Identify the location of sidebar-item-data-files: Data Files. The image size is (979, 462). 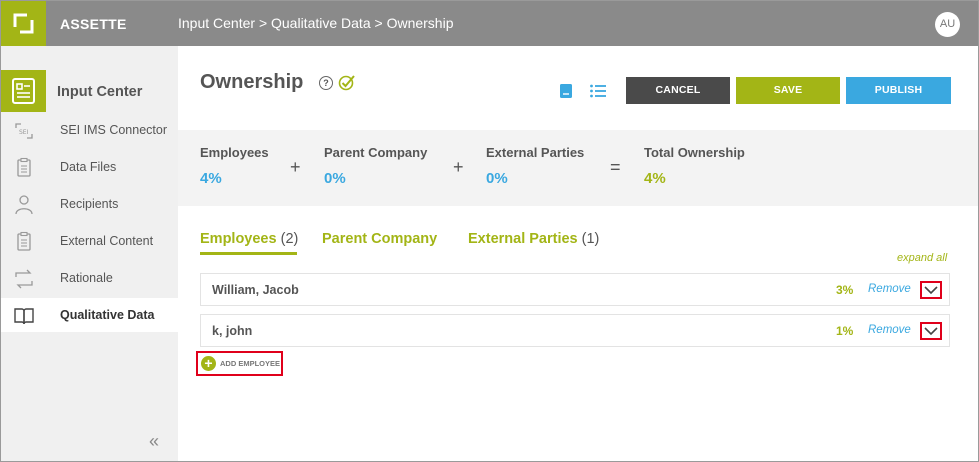
(89, 167).